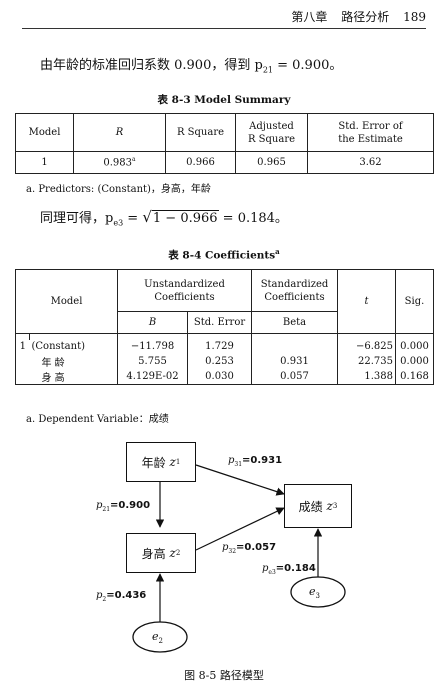 The image size is (448, 691). Describe the element at coordinates (121, 596) in the screenshot. I see `path-label-p2: p2=0.436` at that location.